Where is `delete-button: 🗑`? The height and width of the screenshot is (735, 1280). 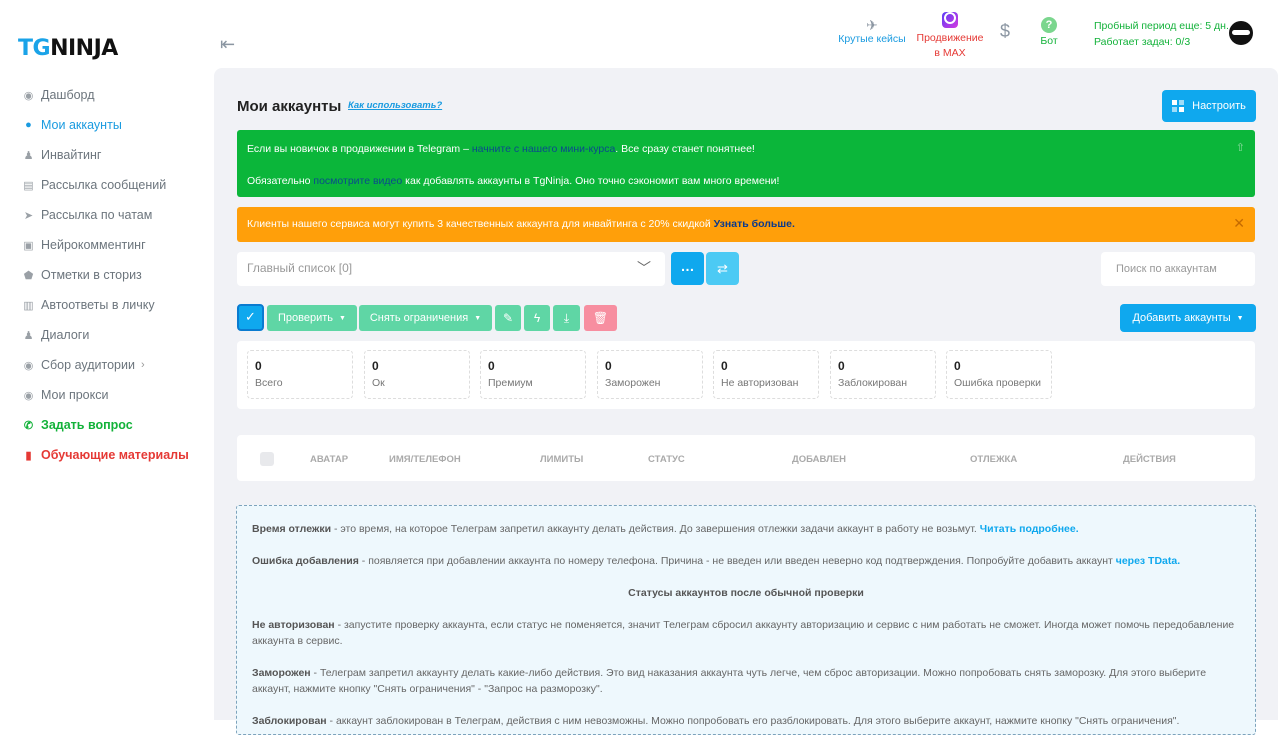 delete-button: 🗑 is located at coordinates (600, 318).